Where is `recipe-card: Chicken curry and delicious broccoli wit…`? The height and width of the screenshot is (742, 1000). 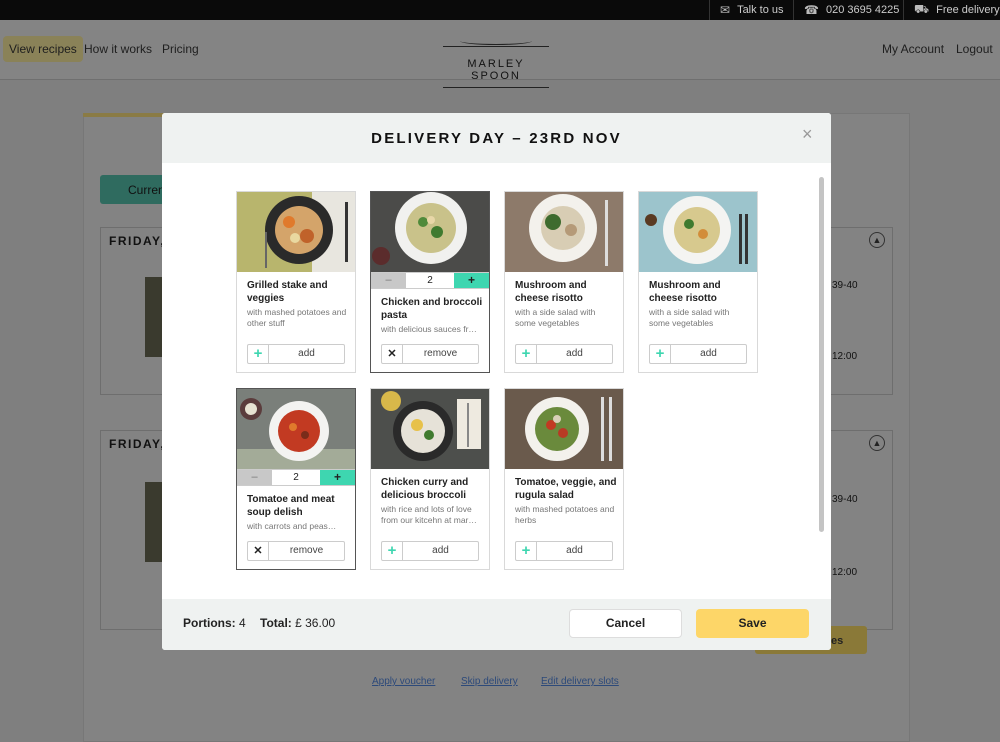
recipe-card: Chicken curry and delicious broccoli wit… is located at coordinates (430, 479).